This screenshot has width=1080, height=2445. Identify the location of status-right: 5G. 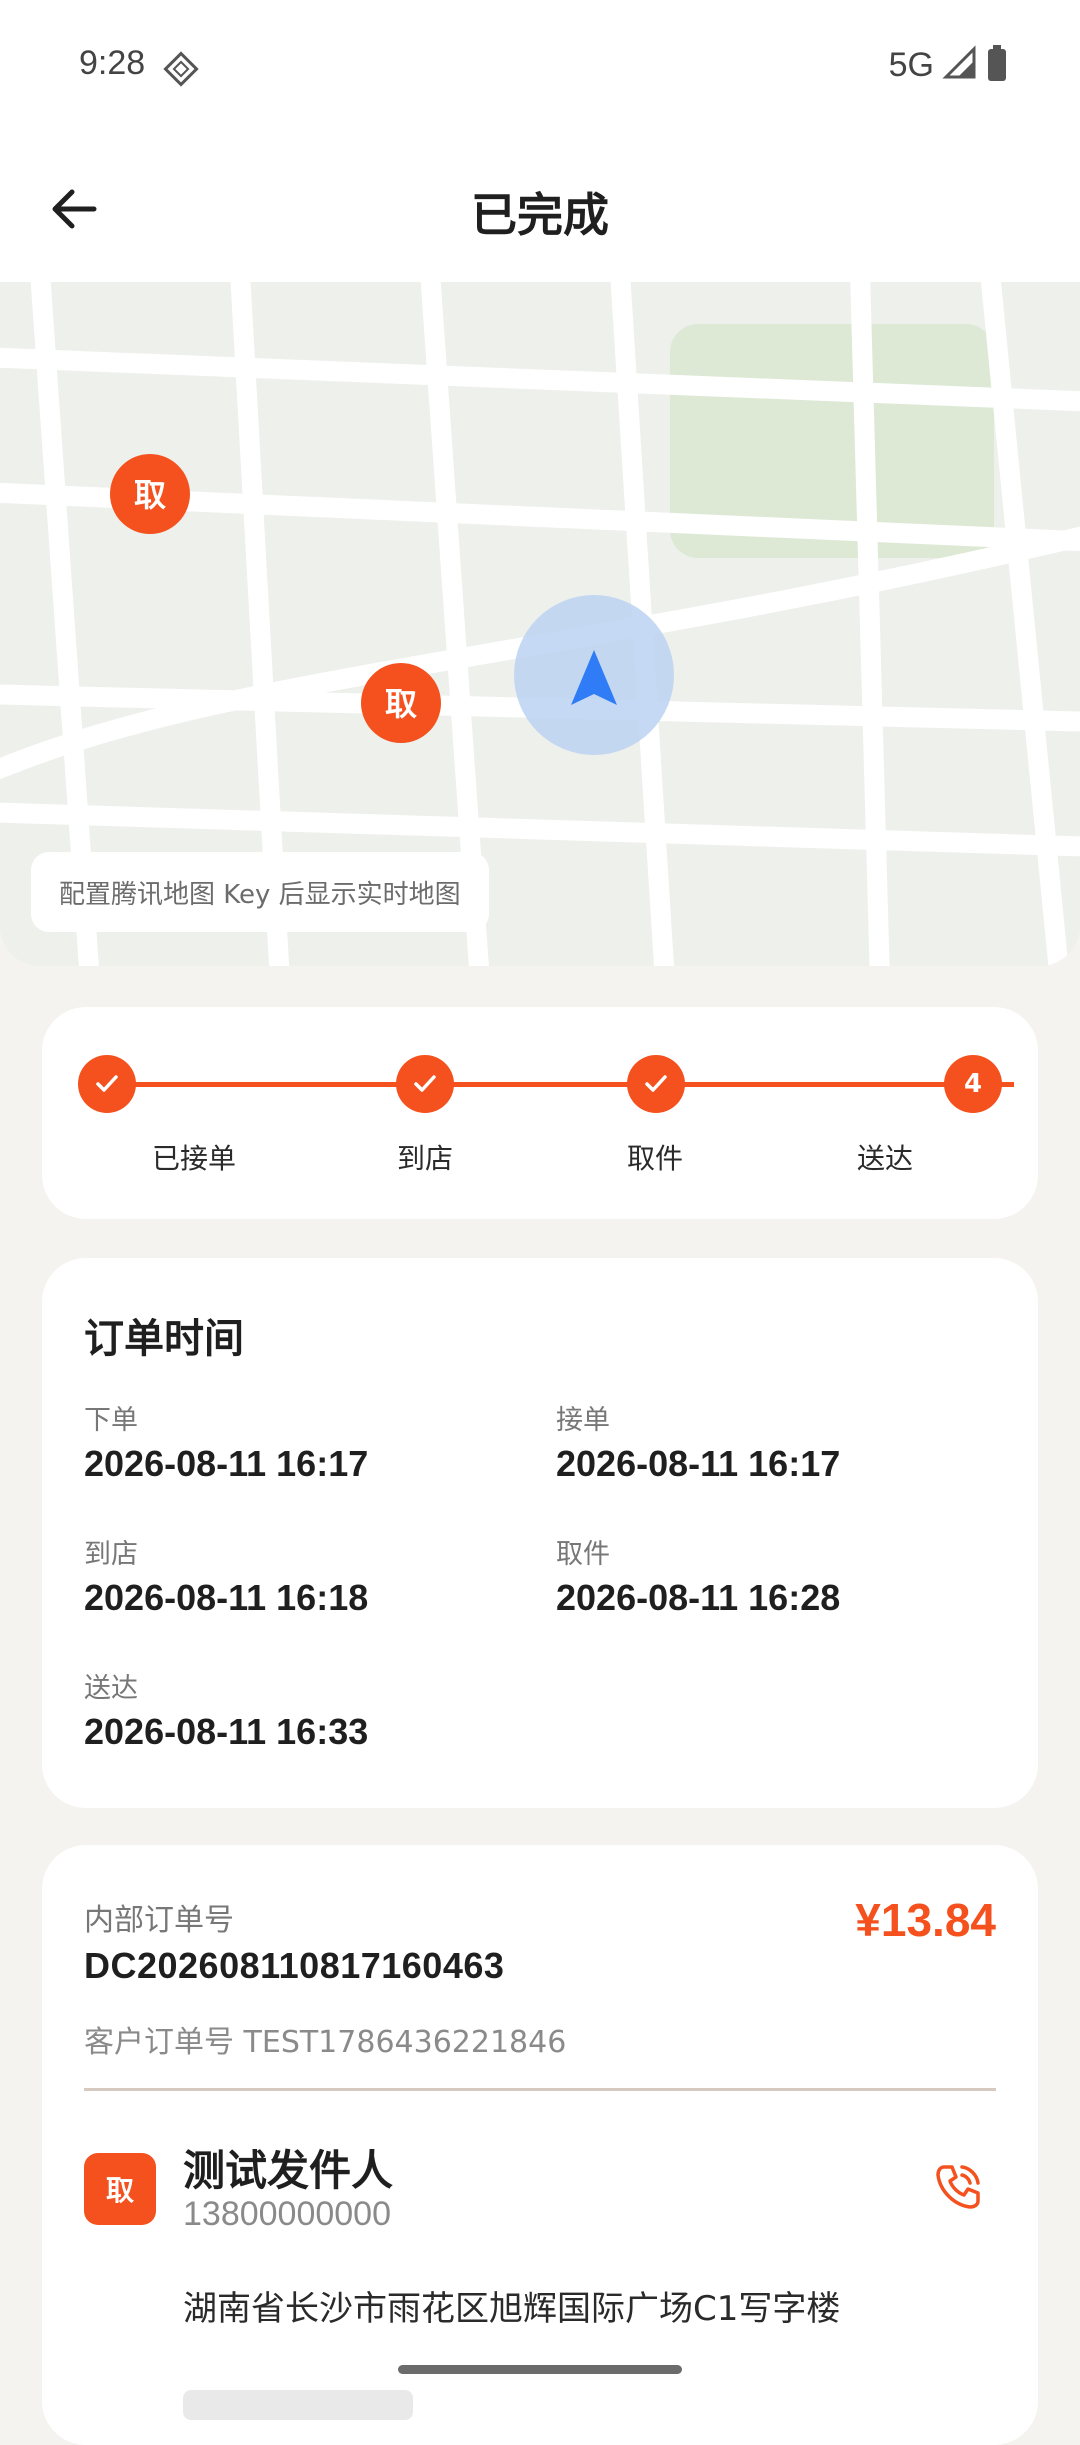
(948, 65).